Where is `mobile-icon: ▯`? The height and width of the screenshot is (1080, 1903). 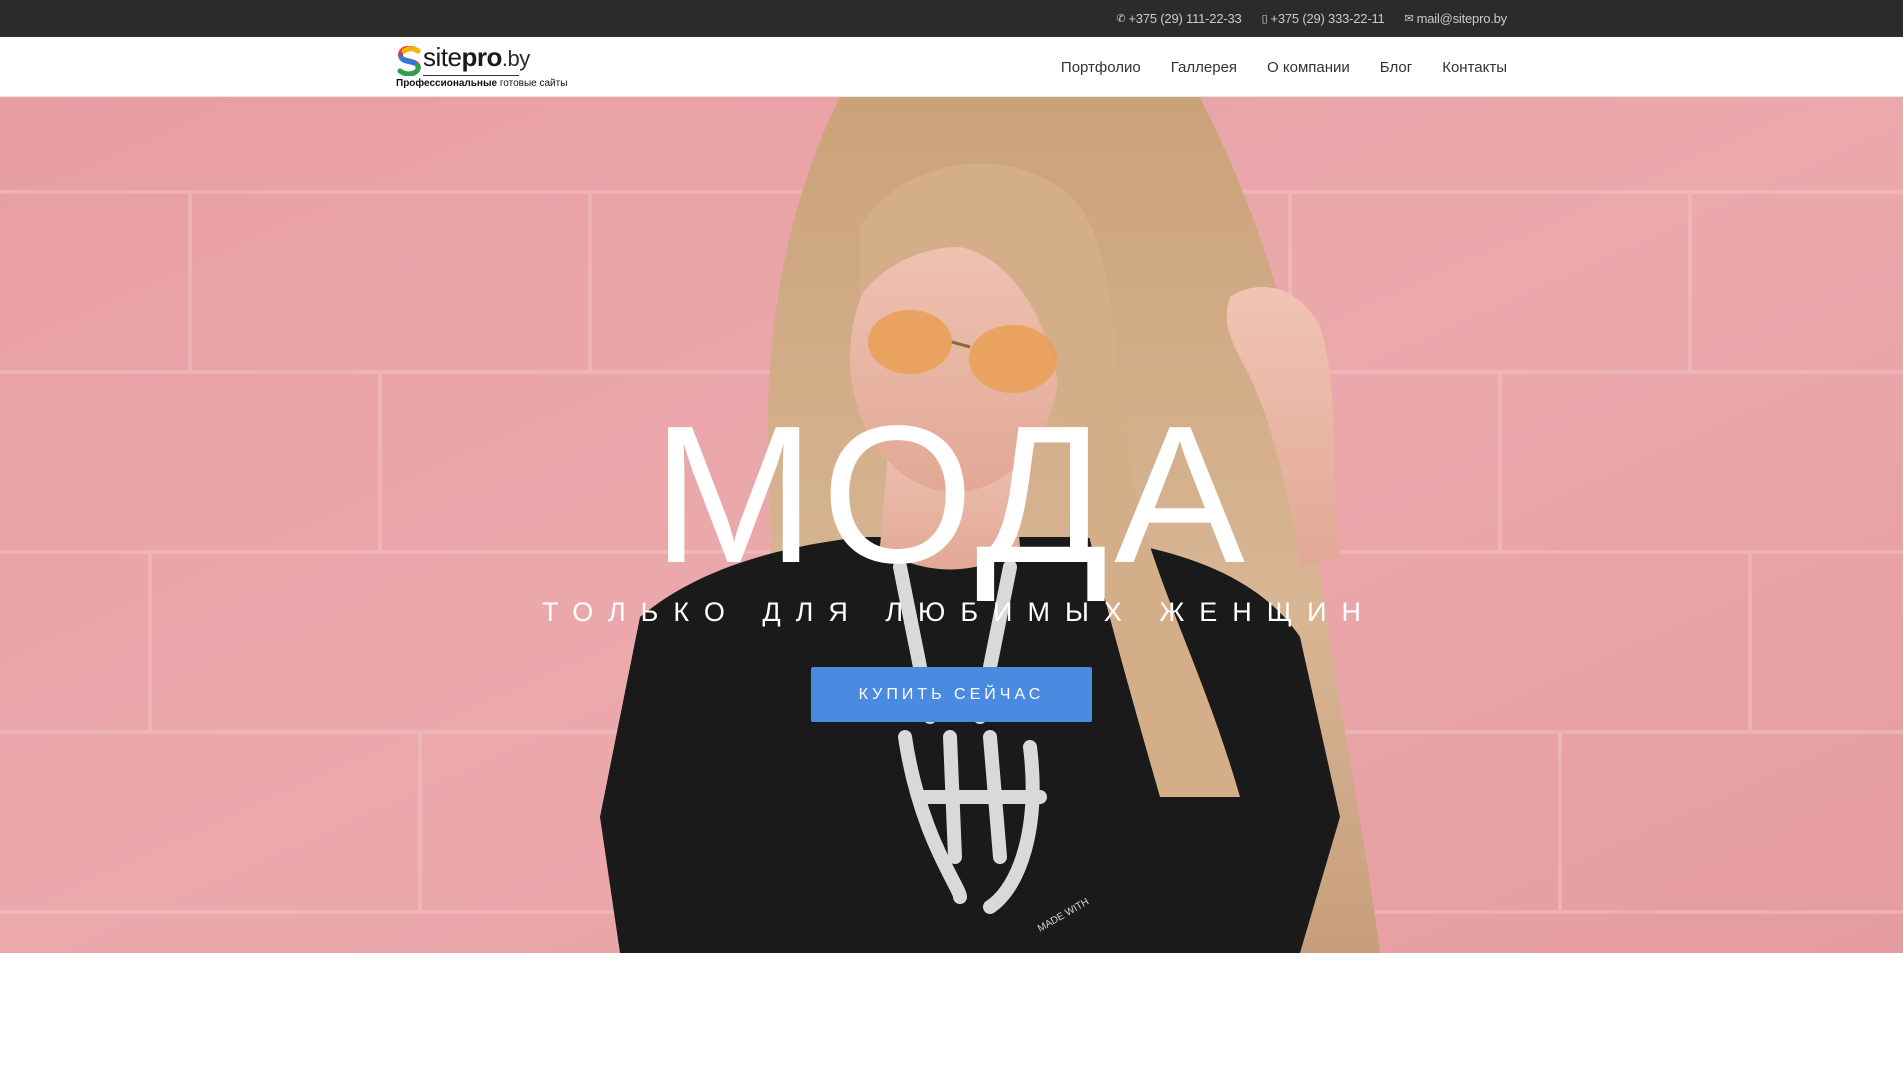 mobile-icon: ▯ is located at coordinates (1264, 19).